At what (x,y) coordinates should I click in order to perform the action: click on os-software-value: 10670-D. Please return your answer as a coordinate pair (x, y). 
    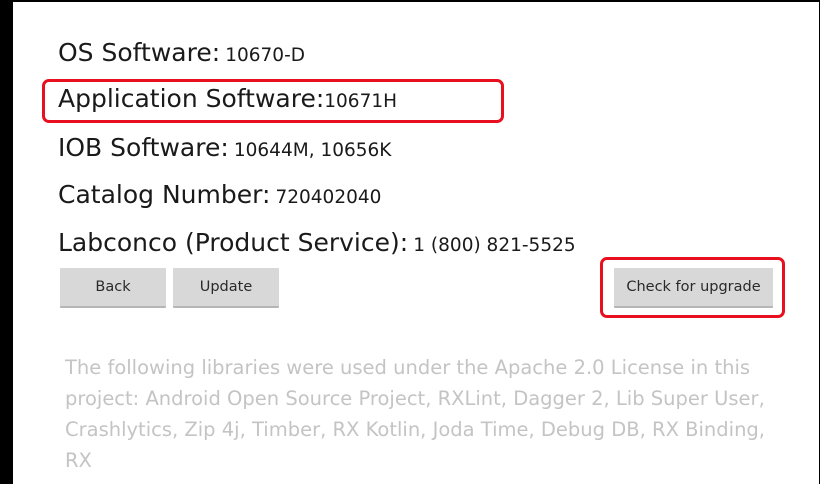
    Looking at the image, I should click on (265, 55).